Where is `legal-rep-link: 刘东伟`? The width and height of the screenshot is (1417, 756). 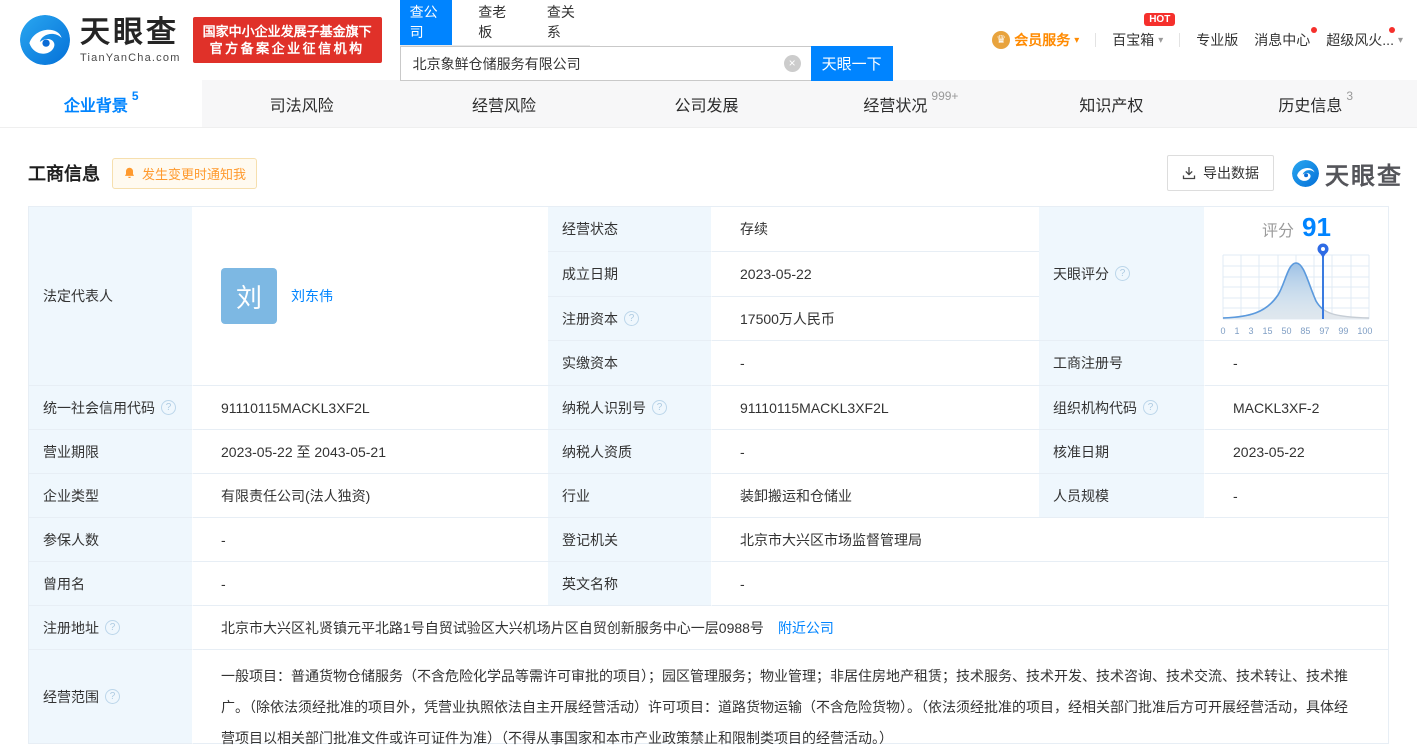 legal-rep-link: 刘东伟 is located at coordinates (312, 296).